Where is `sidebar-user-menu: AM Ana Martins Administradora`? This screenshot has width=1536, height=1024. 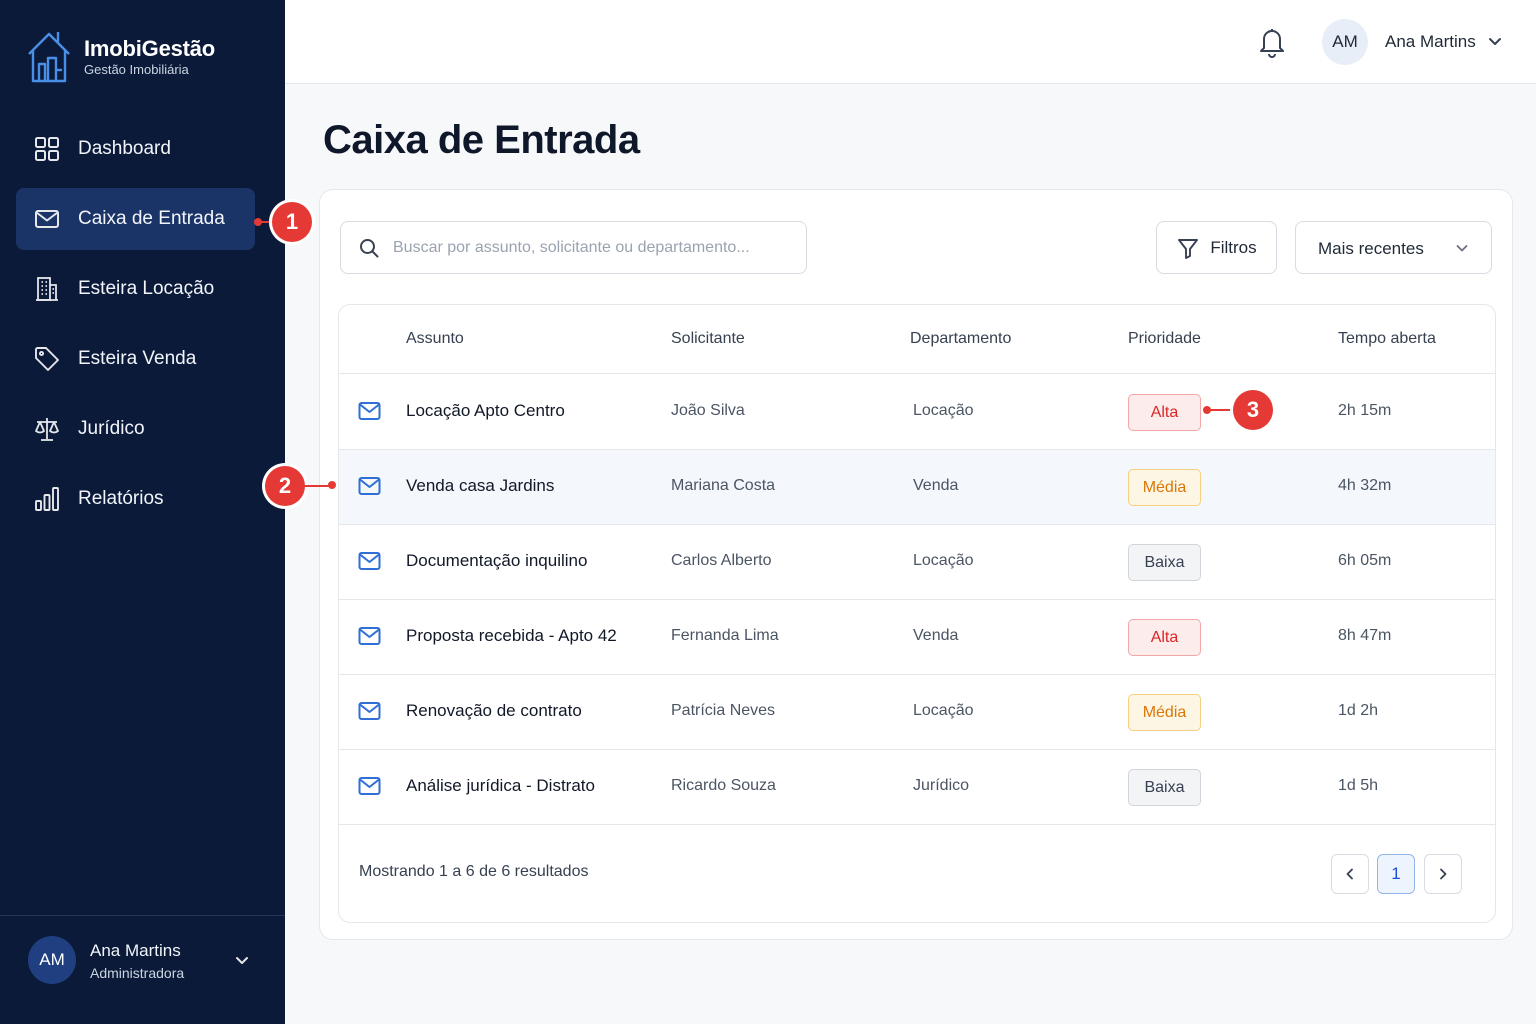 sidebar-user-menu: AM Ana Martins Administradora is located at coordinates (142, 969).